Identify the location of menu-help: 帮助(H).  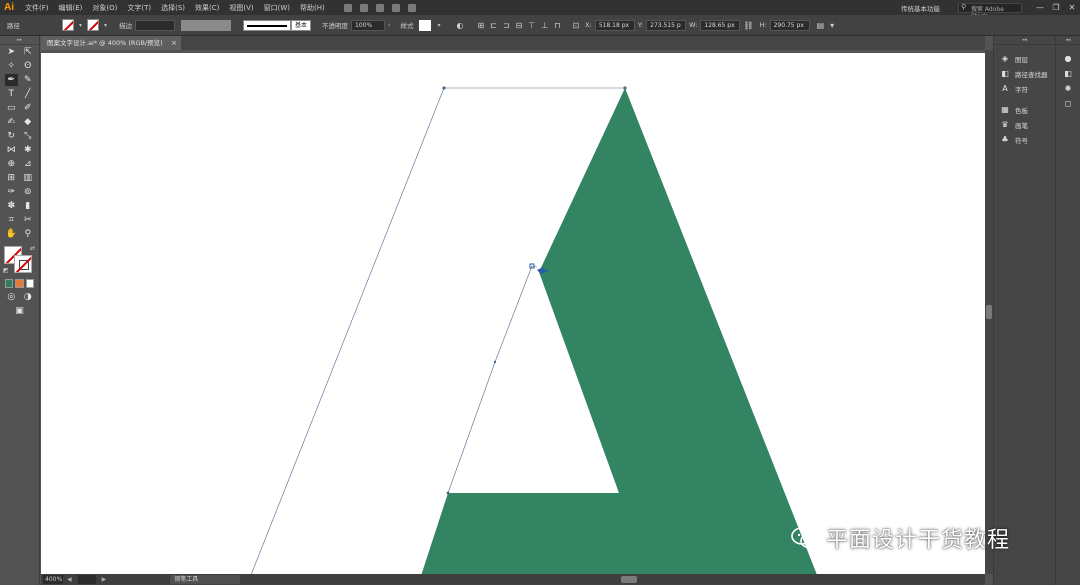
(312, 8).